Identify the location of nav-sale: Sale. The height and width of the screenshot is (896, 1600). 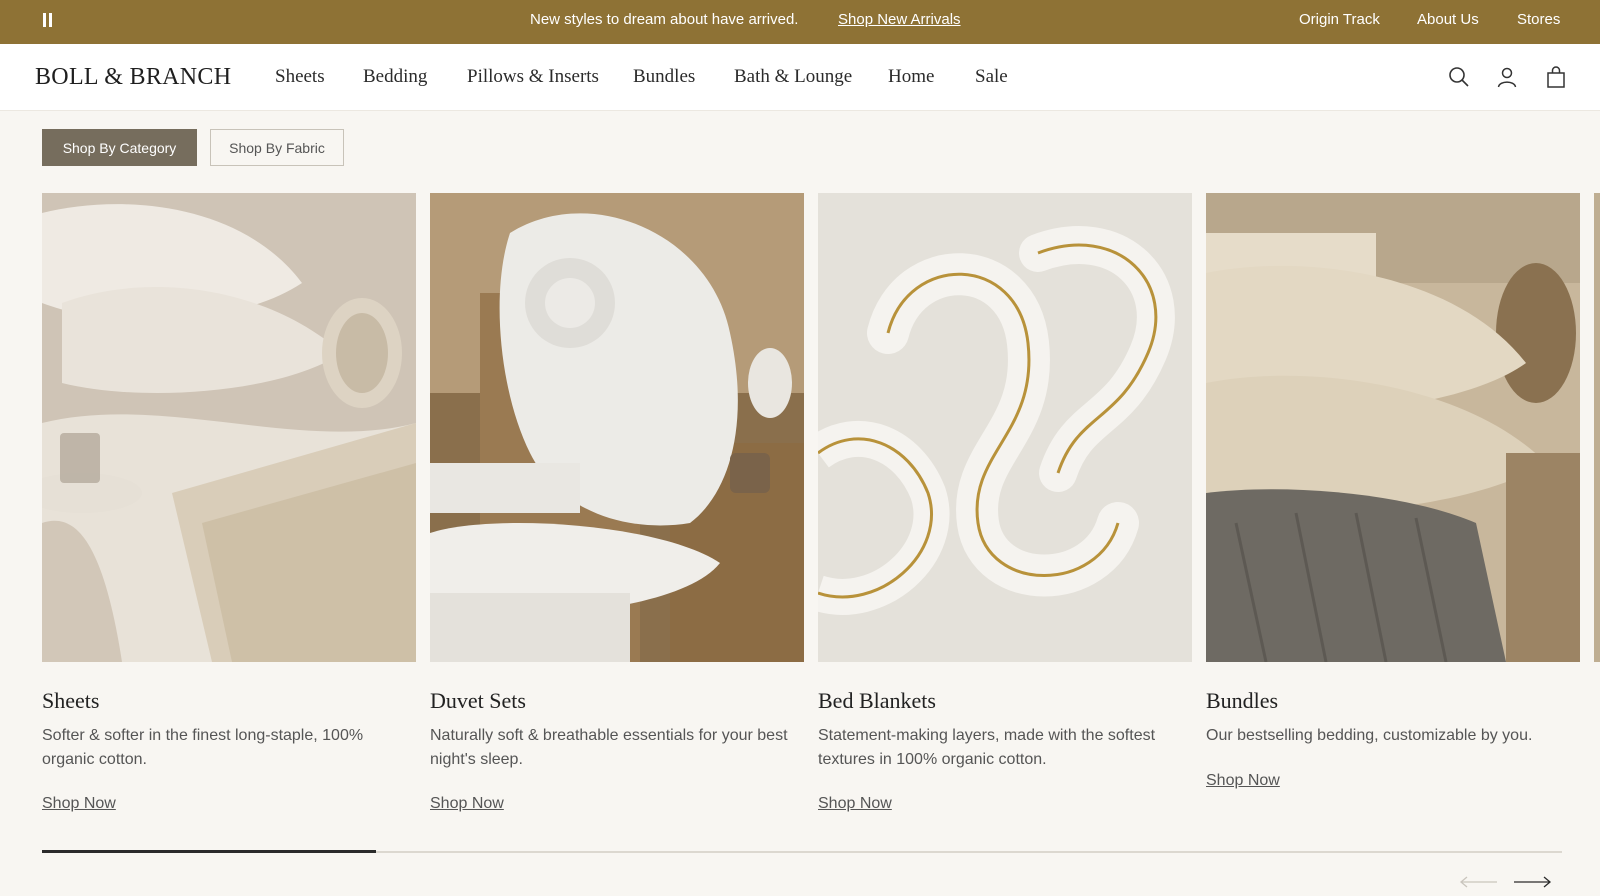
(991, 77).